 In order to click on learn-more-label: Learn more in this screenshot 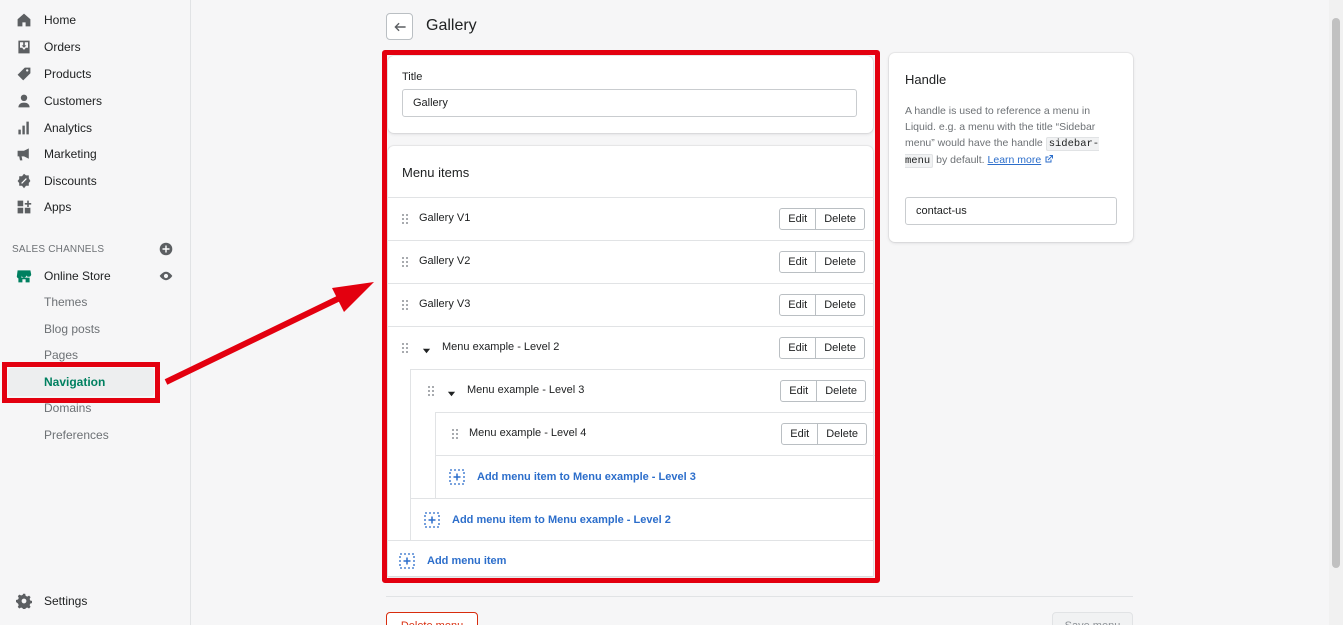, I will do `click(1014, 160)`.